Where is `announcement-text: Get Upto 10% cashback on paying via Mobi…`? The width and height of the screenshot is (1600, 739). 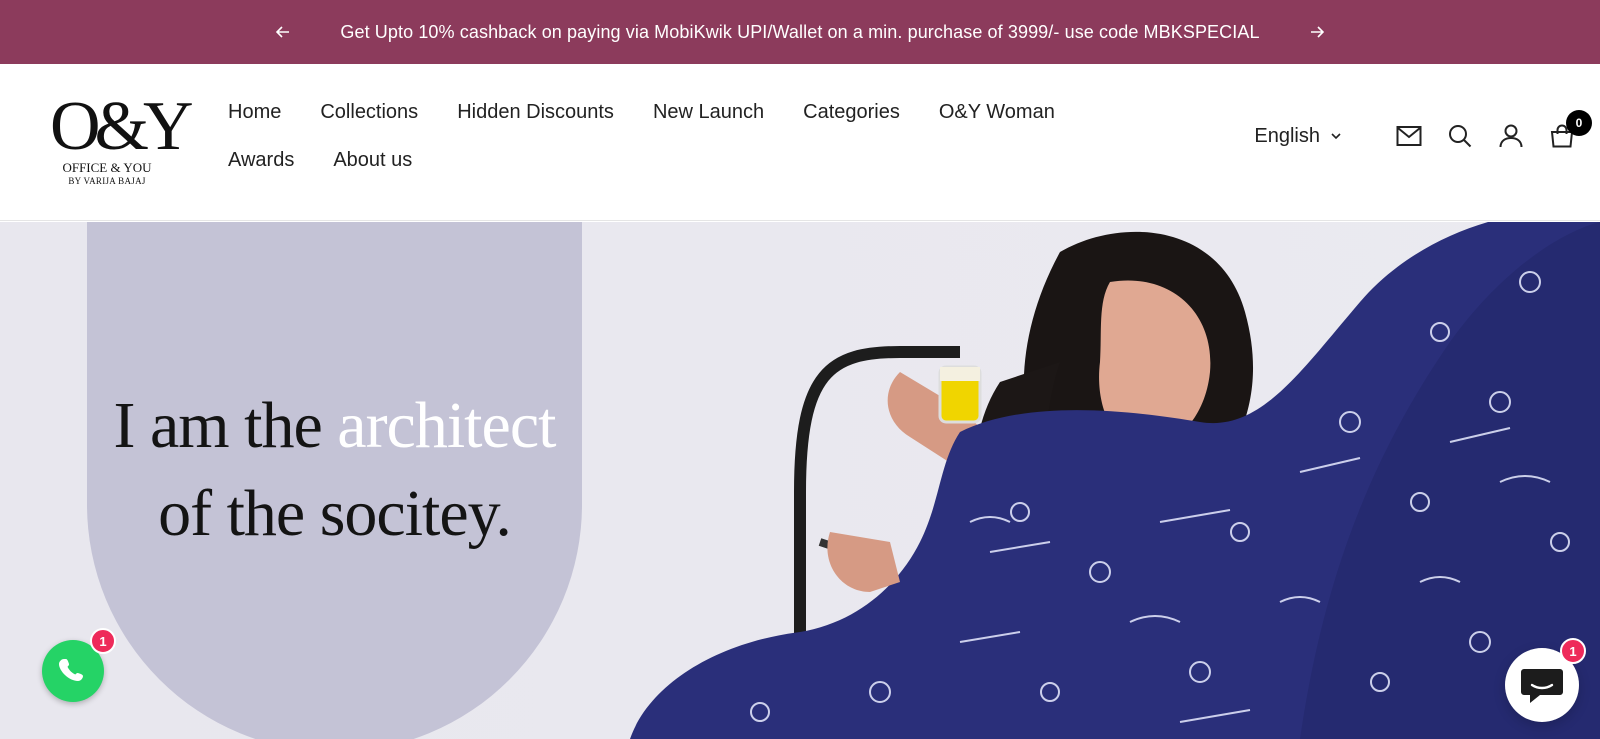
announcement-text: Get Upto 10% cashback on paying via Mobi… is located at coordinates (799, 32).